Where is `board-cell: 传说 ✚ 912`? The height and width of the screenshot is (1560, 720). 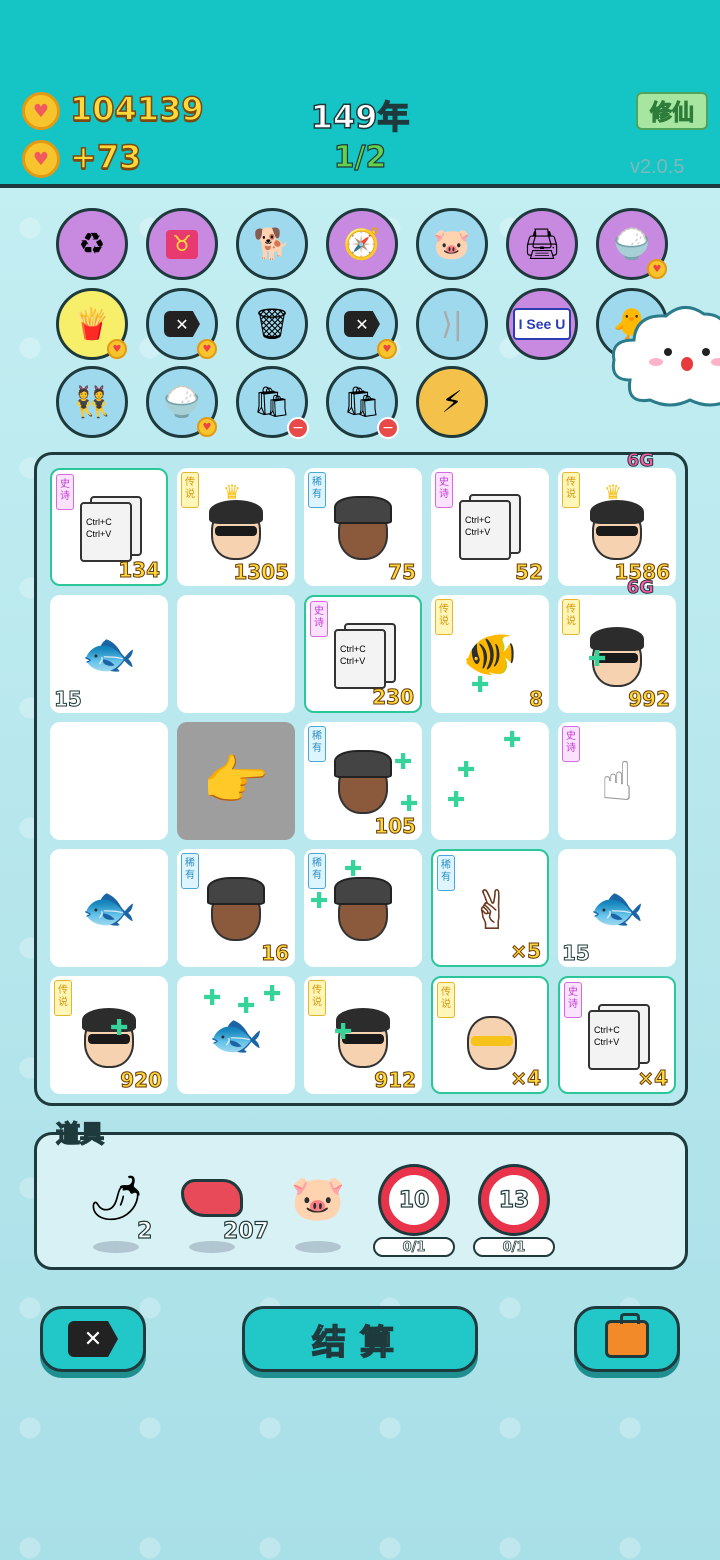 board-cell: 传说 ✚ 912 is located at coordinates (363, 1035).